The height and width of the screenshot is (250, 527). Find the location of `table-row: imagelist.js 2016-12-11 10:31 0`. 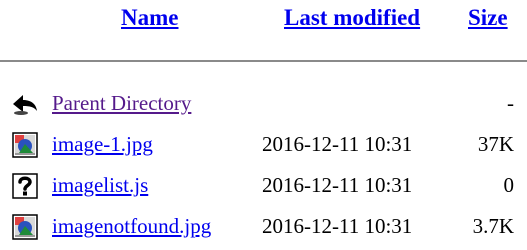

table-row: imagelist.js 2016-12-11 10:31 0 is located at coordinates (263, 186).